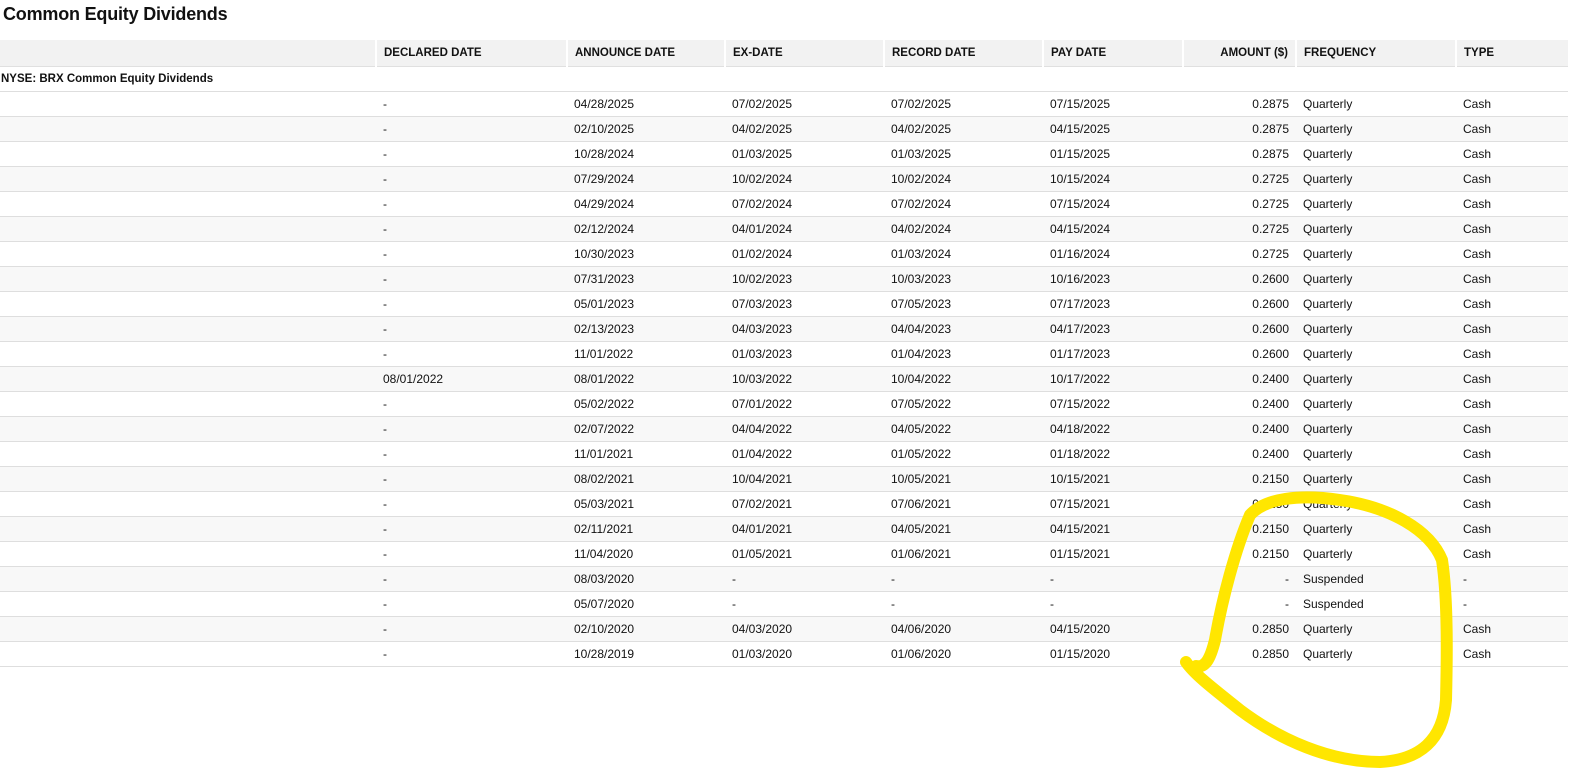  Describe the element at coordinates (1113, 629) in the screenshot. I see `cell-pay-date: 04/15/2020` at that location.